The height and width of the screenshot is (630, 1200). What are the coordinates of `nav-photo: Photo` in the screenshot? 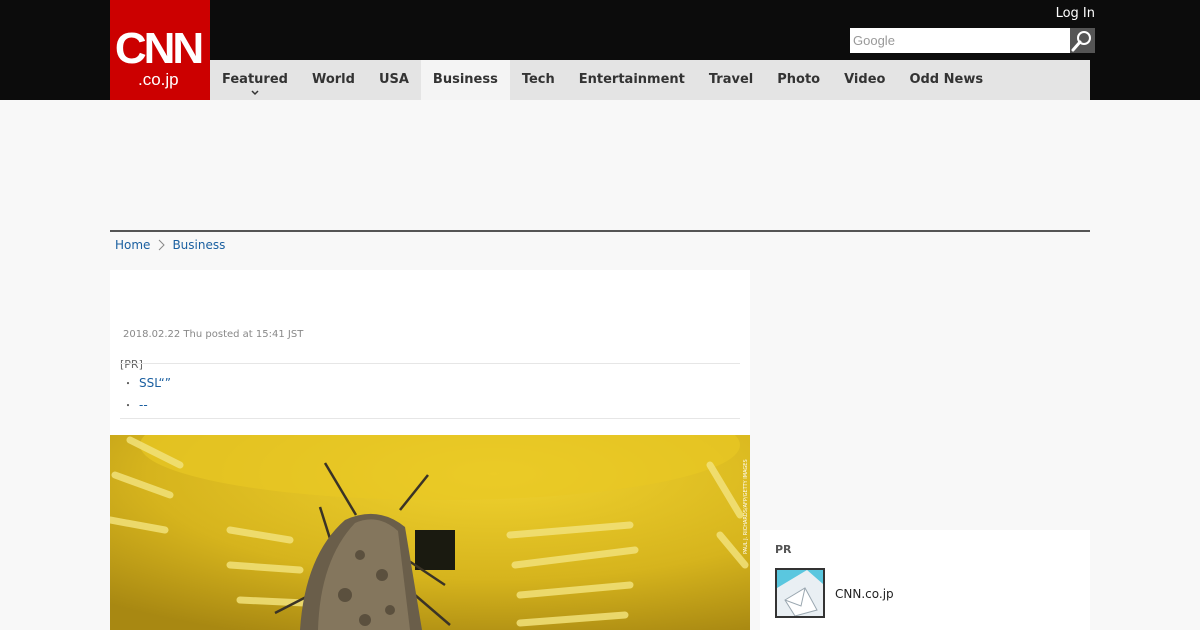 It's located at (798, 80).